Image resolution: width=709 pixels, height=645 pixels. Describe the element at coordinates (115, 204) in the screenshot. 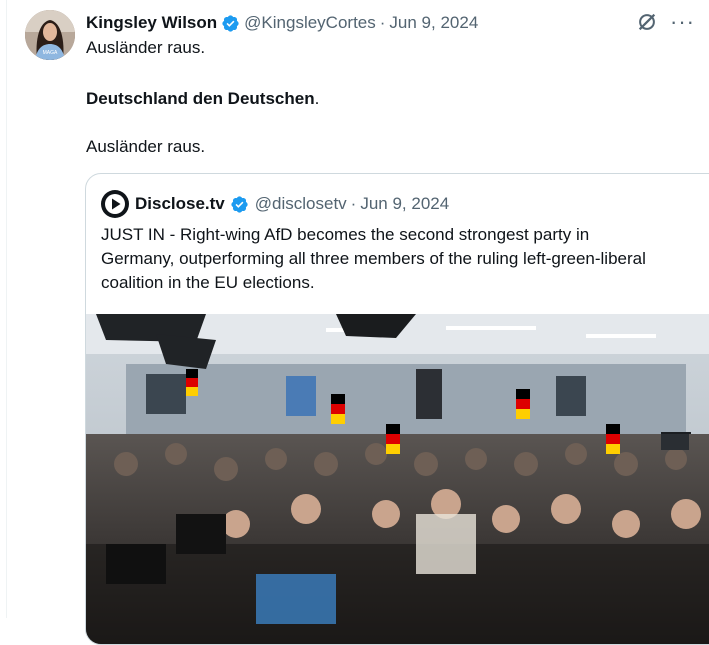

I see `disclose-logo-icon` at that location.